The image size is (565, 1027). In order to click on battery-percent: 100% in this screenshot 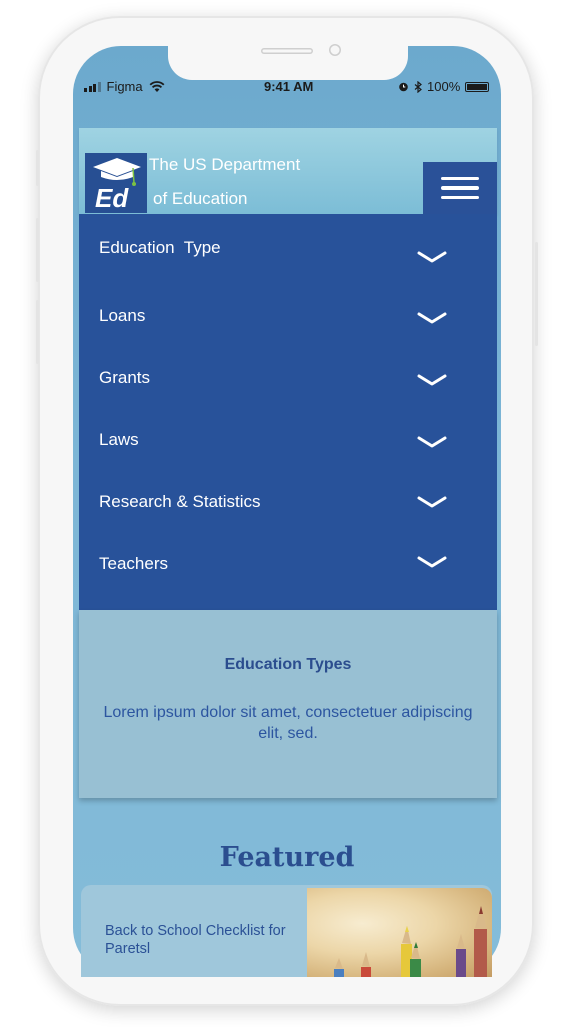, I will do `click(444, 86)`.